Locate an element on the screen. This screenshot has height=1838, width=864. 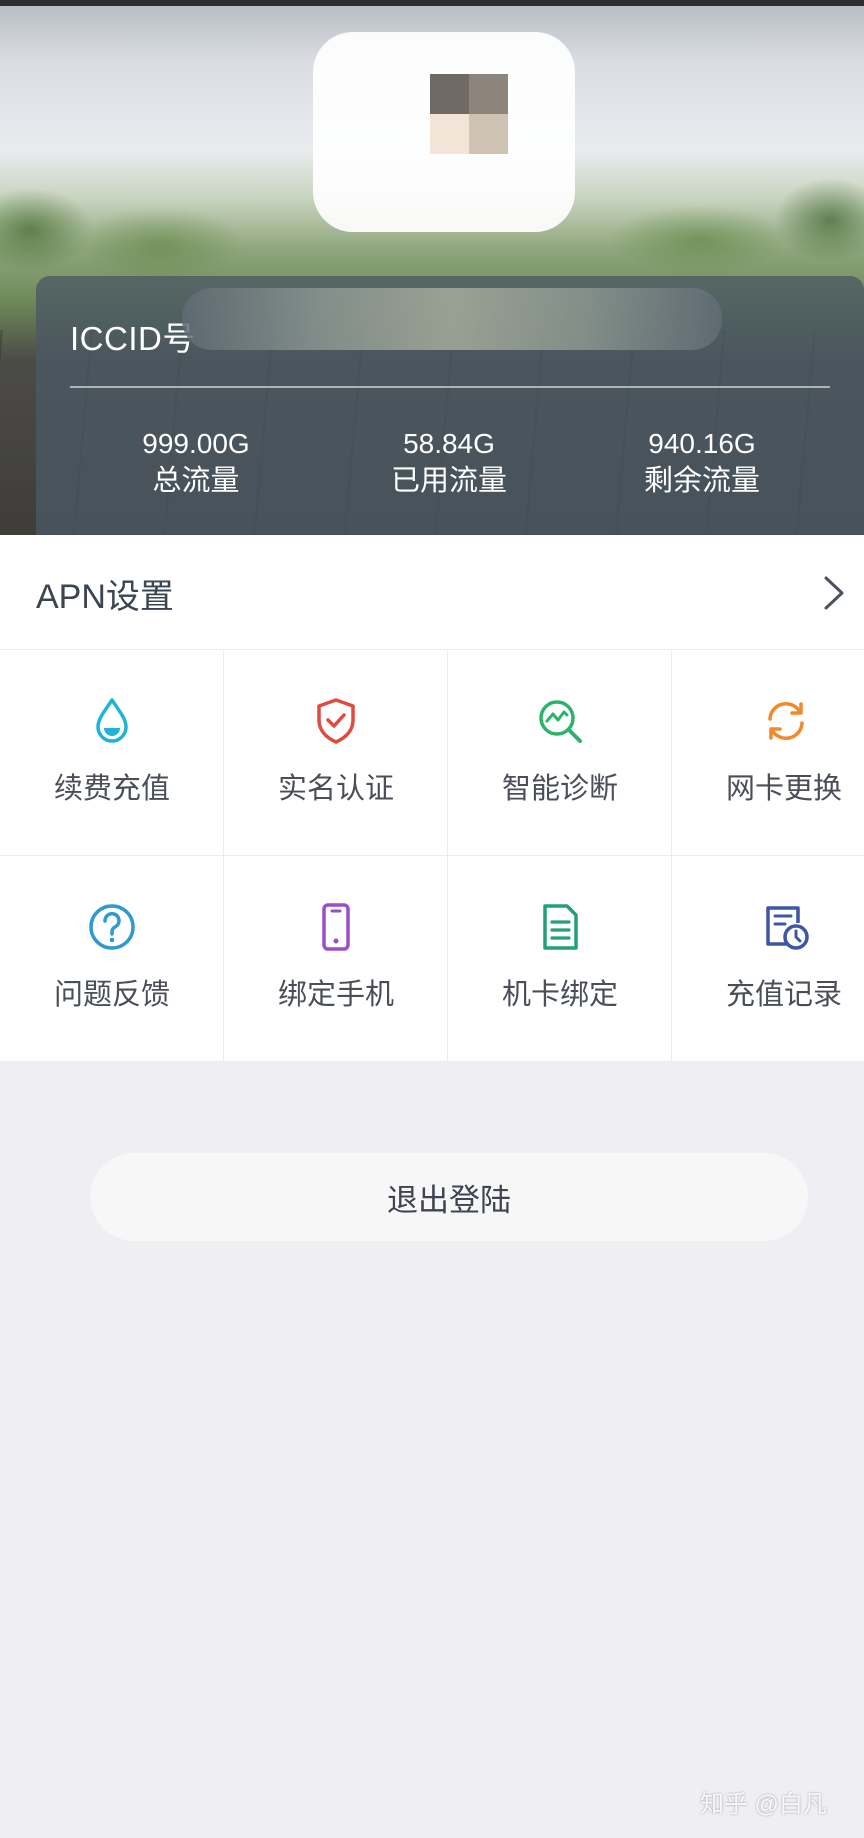
grid-item-label: 绑定手机 is located at coordinates (335, 995).